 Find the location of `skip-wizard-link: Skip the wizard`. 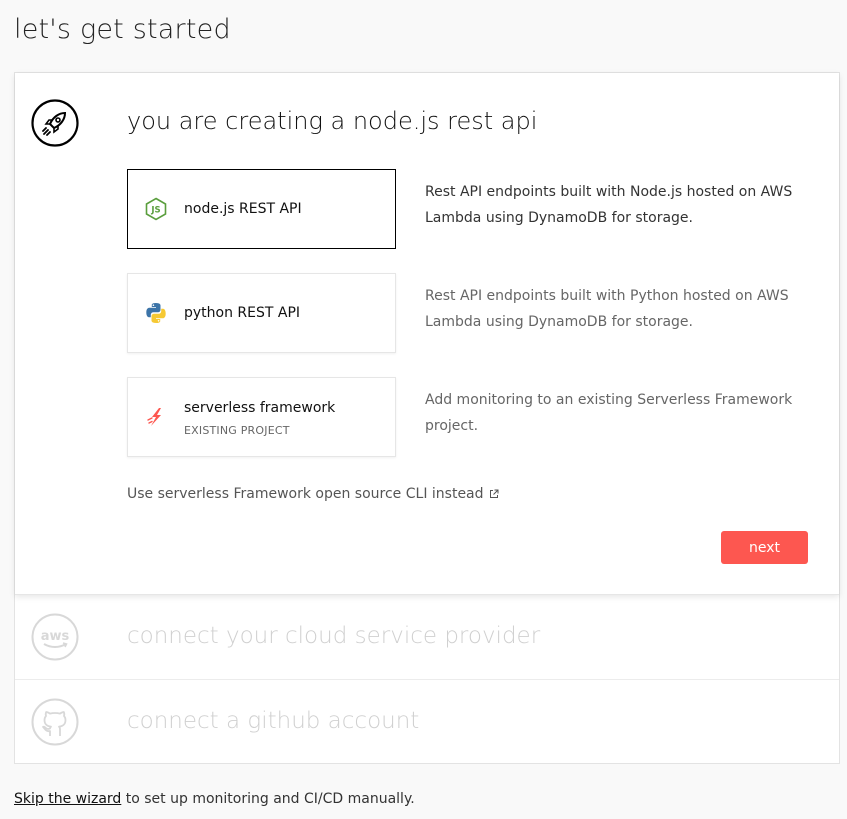

skip-wizard-link: Skip the wizard is located at coordinates (67, 799).